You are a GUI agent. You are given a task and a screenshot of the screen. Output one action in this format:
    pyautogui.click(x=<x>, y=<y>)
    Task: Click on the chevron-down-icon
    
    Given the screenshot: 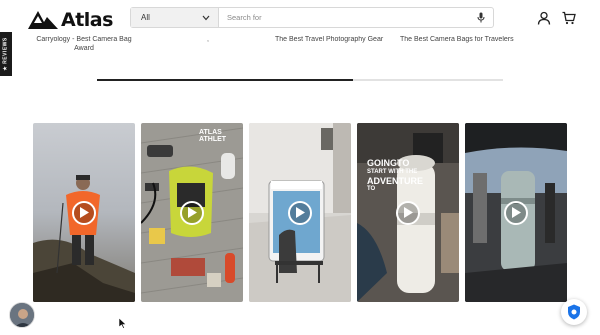 What is the action you would take?
    pyautogui.click(x=206, y=17)
    